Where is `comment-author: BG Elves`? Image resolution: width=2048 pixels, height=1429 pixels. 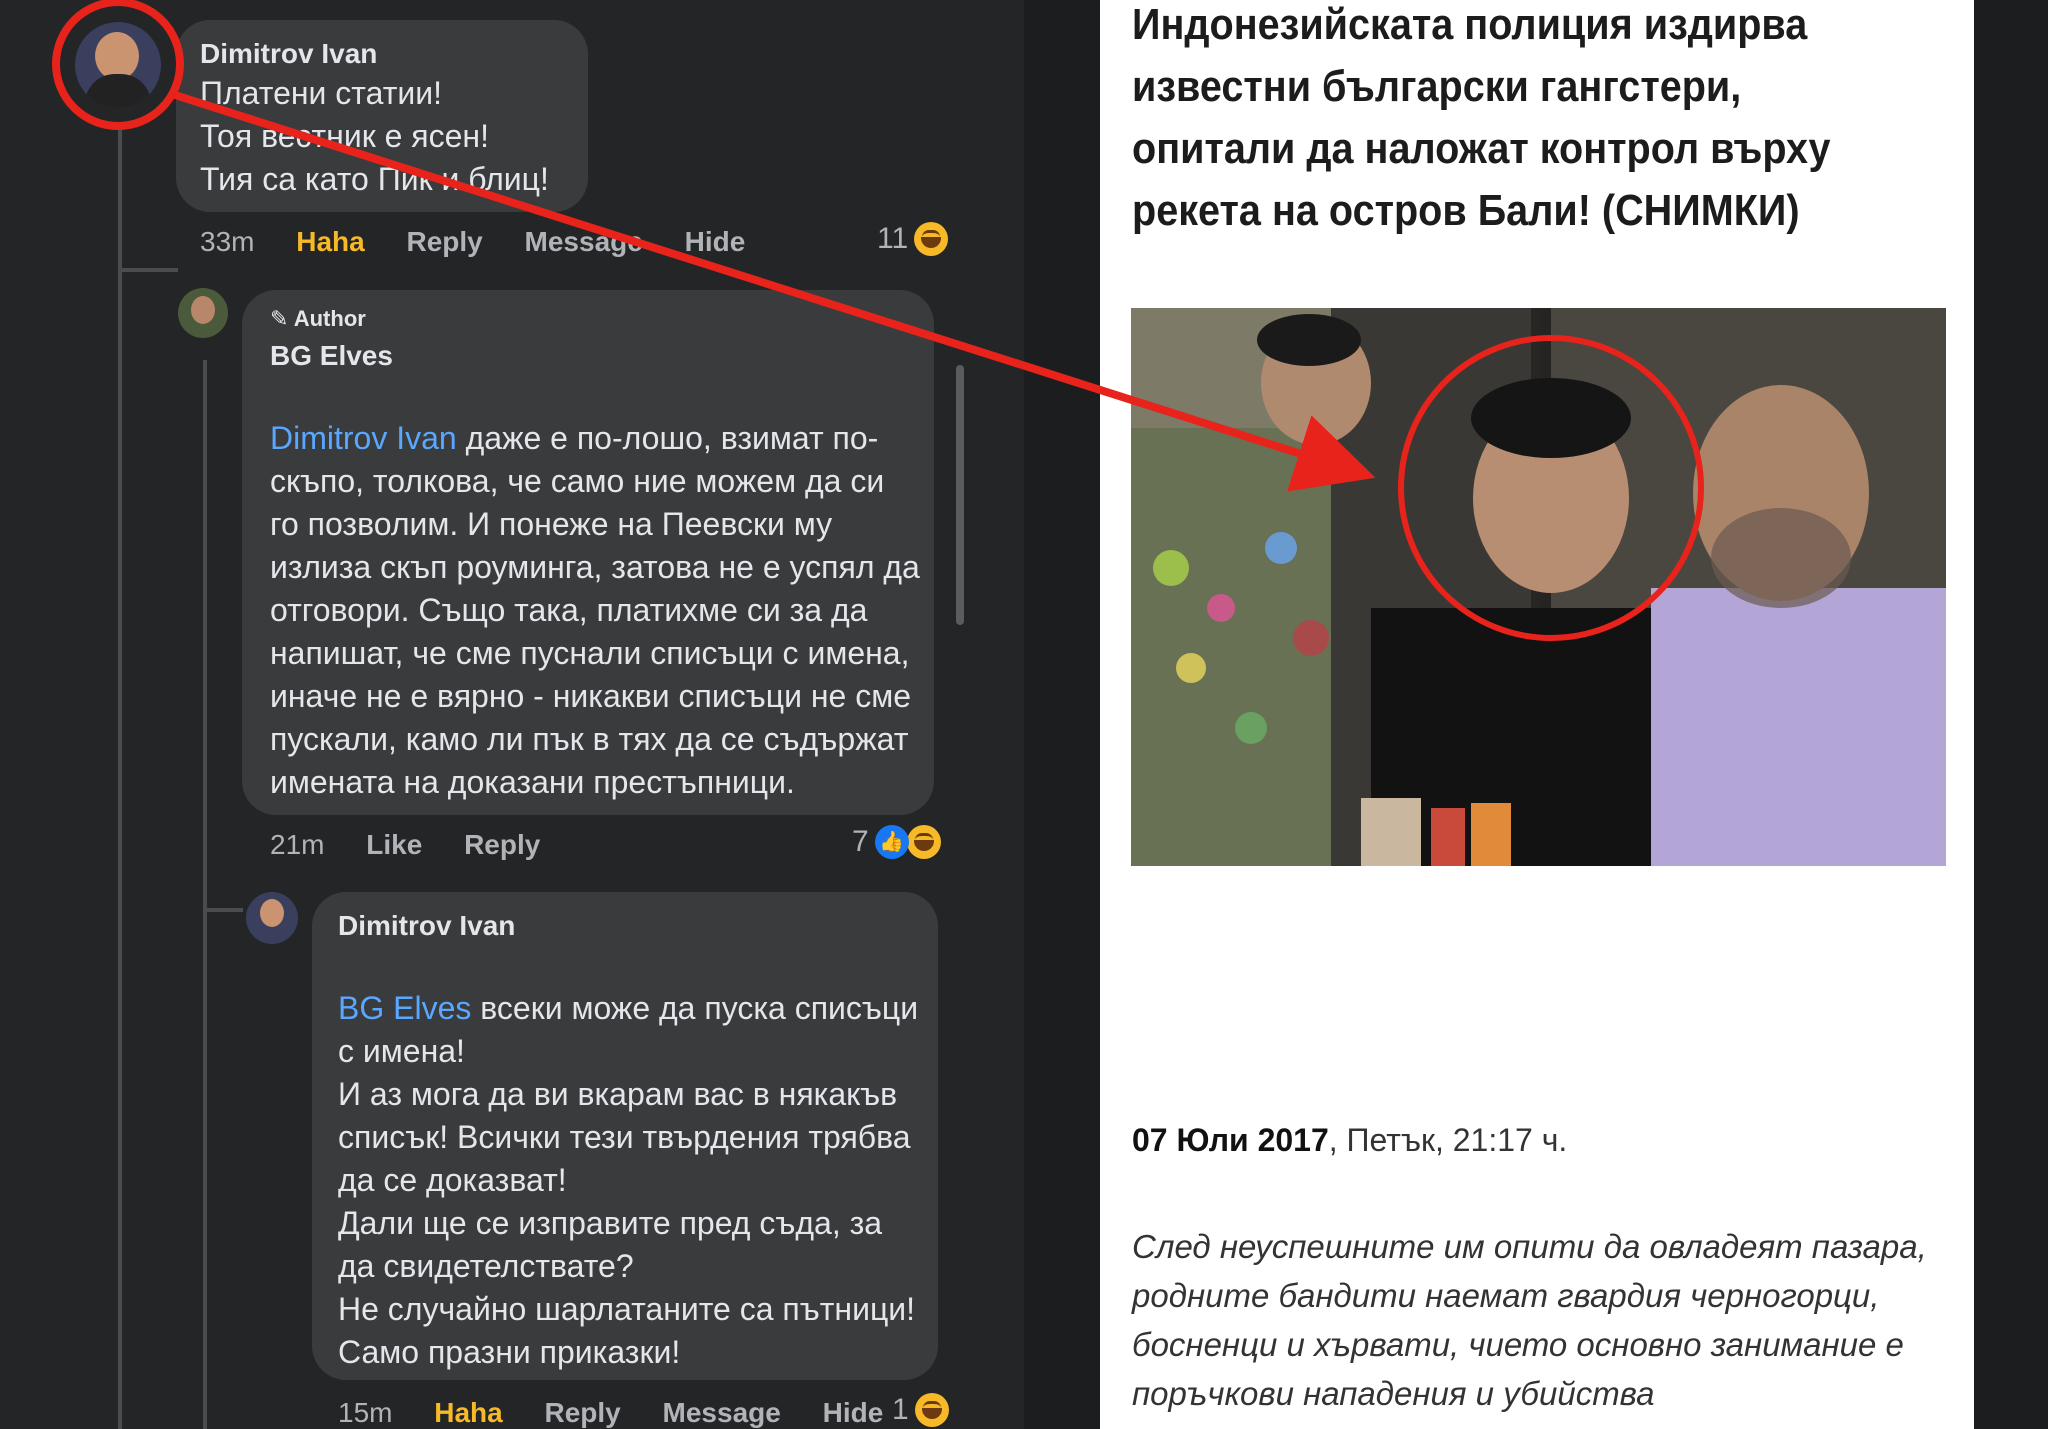 comment-author: BG Elves is located at coordinates (331, 356).